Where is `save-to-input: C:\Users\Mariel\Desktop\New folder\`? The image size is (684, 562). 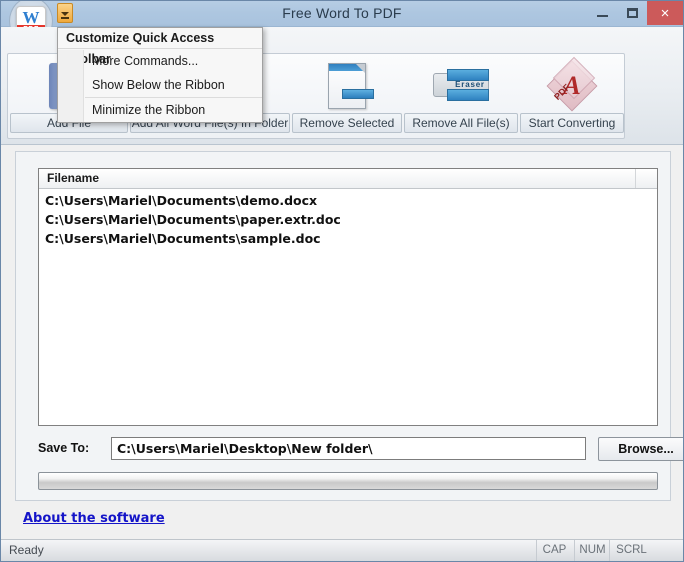 save-to-input: C:\Users\Mariel\Desktop\New folder\ is located at coordinates (348, 448).